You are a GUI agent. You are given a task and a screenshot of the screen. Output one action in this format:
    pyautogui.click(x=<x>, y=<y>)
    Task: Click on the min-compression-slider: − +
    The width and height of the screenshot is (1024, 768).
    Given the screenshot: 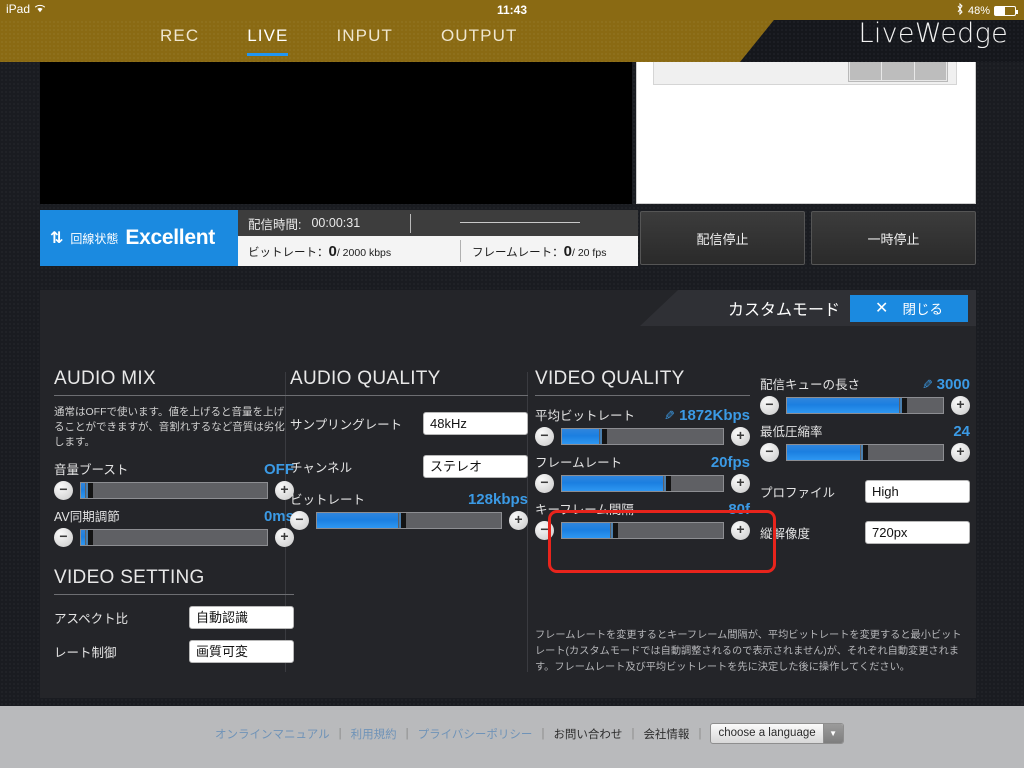 What is the action you would take?
    pyautogui.click(x=865, y=452)
    